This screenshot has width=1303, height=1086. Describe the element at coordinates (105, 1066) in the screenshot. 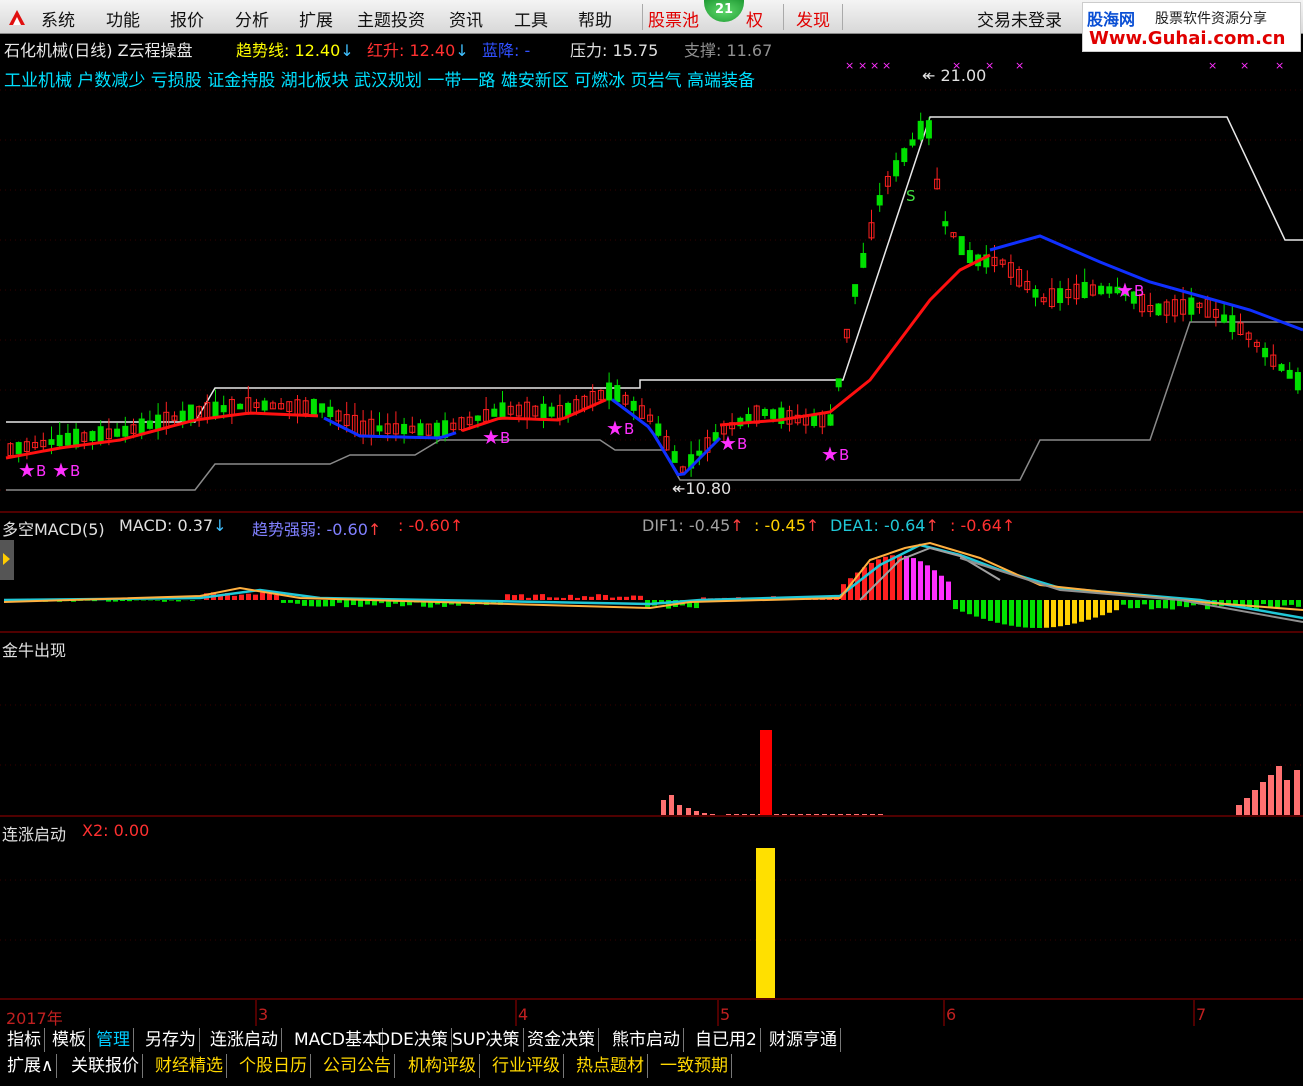

I see `tab-related-quote: 关联报价` at that location.